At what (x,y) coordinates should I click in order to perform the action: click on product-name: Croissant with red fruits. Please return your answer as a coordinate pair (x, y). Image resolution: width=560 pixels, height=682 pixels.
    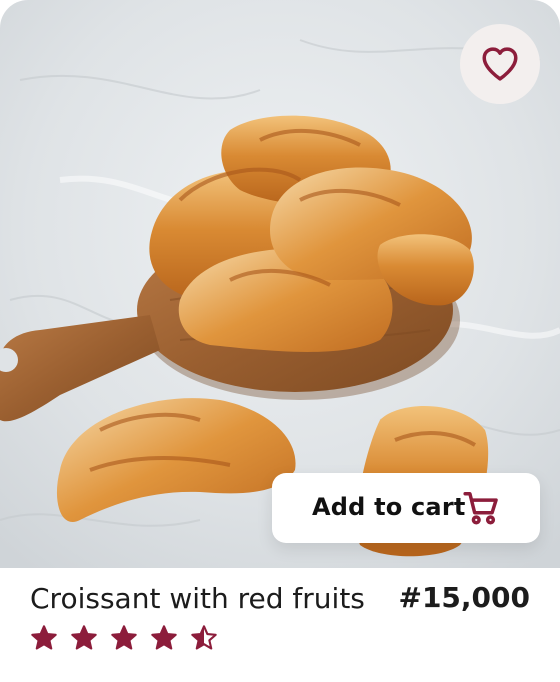
    Looking at the image, I should click on (197, 598).